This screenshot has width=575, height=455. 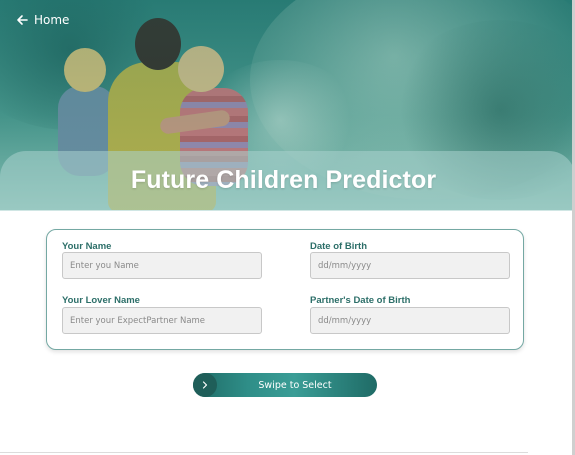 I want to click on partner-dob-input: dd/mm/yyyy, so click(x=410, y=320).